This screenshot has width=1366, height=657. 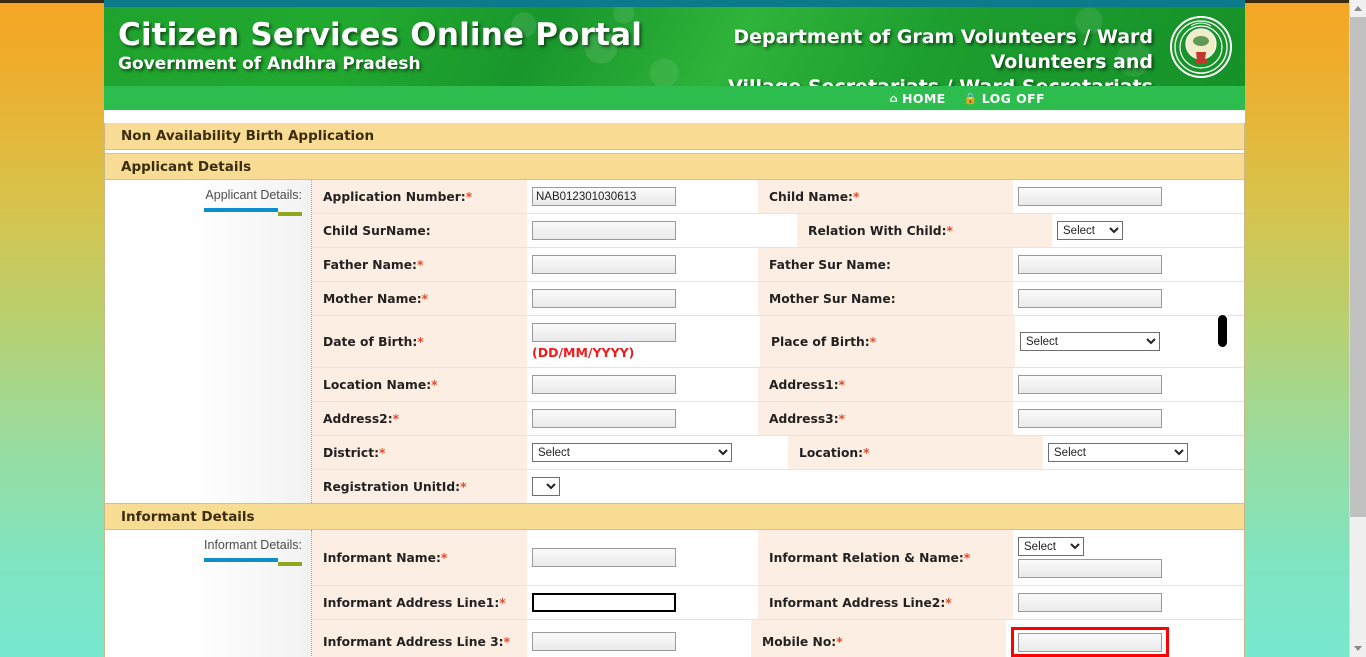 I want to click on form-row: Location Name: * Address1: *, so click(x=778, y=385).